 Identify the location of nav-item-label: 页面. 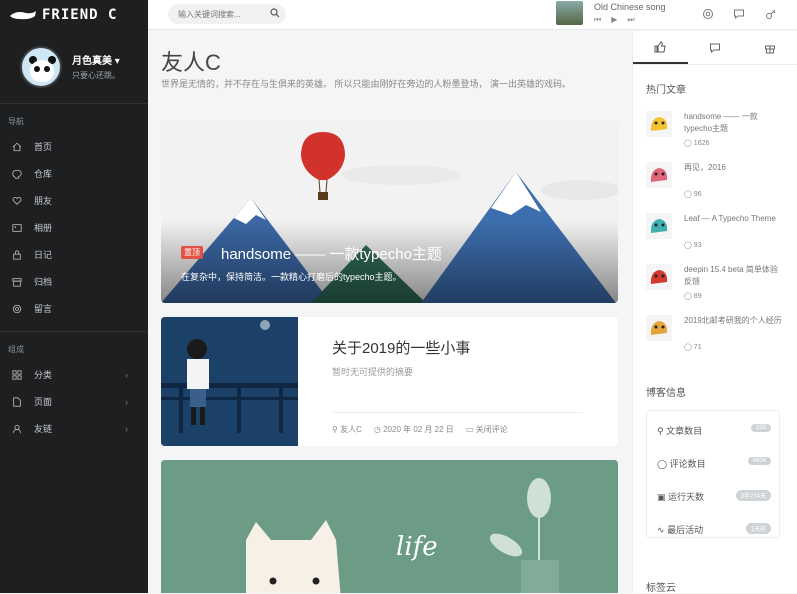
(43, 402).